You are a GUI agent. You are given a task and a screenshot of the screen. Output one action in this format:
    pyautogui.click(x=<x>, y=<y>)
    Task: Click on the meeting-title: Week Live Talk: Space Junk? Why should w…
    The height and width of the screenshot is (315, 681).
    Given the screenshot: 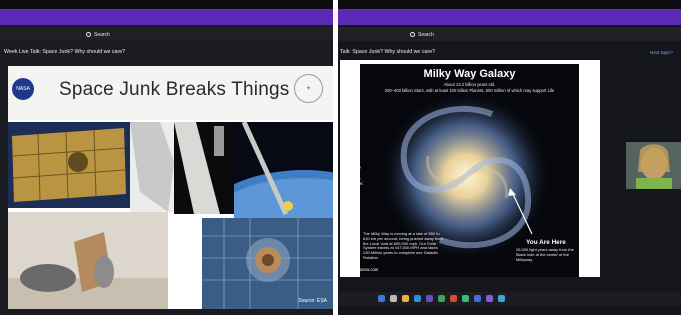 What is the action you would take?
    pyautogui.click(x=65, y=52)
    